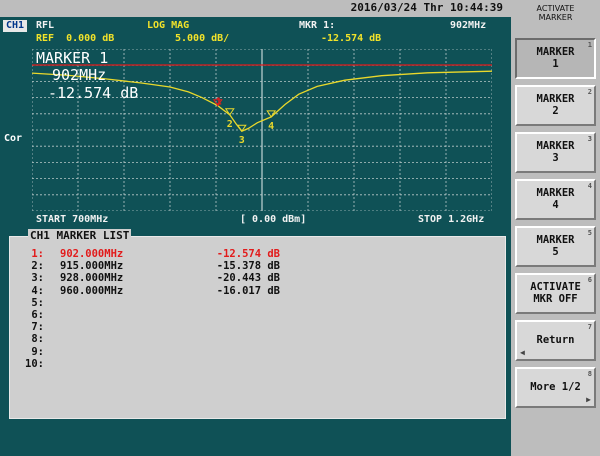  Describe the element at coordinates (72, 219) in the screenshot. I see `start-frequency: START 700MHz` at that location.